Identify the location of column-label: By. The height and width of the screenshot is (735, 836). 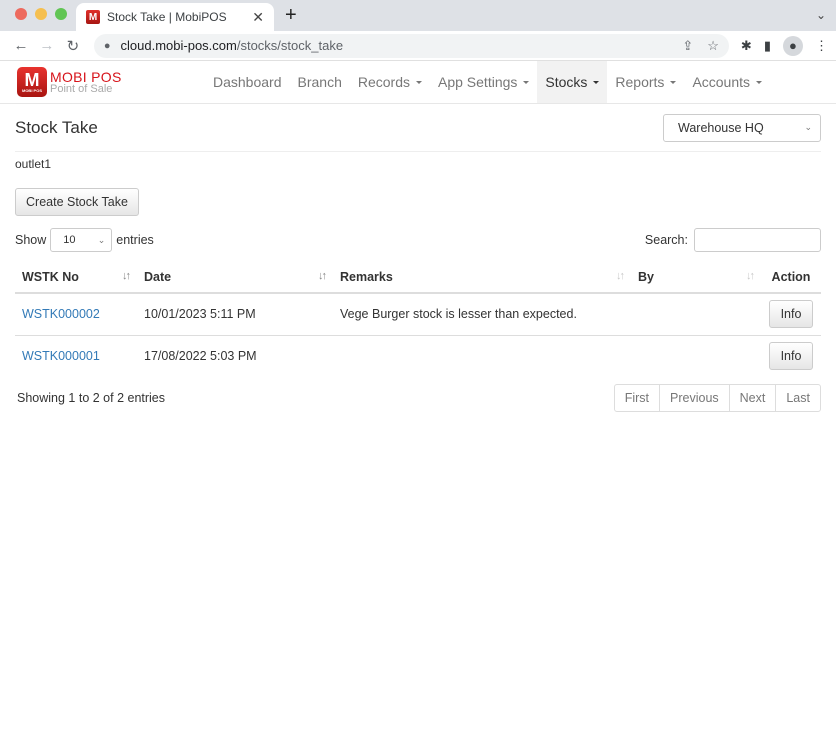
(646, 276).